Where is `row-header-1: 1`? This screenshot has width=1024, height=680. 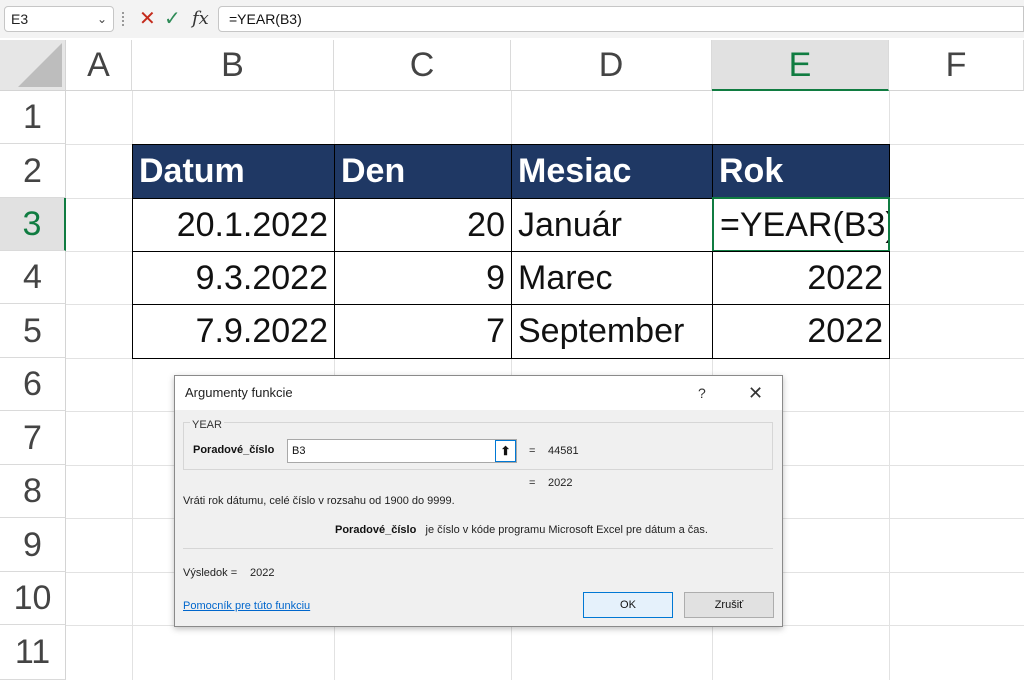
row-header-1: 1 is located at coordinates (33, 117).